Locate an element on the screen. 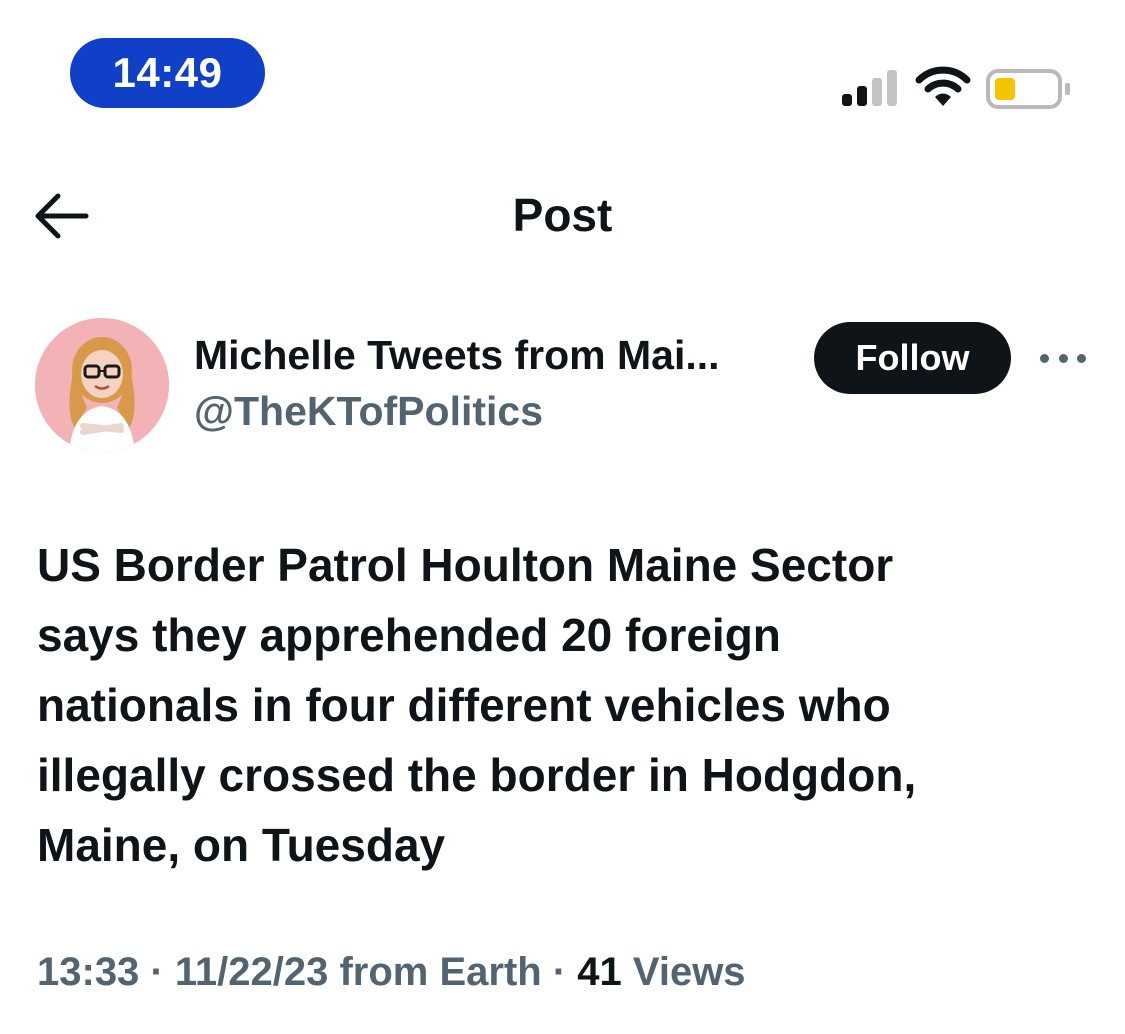  tweet-source: from Earth is located at coordinates (435, 972).